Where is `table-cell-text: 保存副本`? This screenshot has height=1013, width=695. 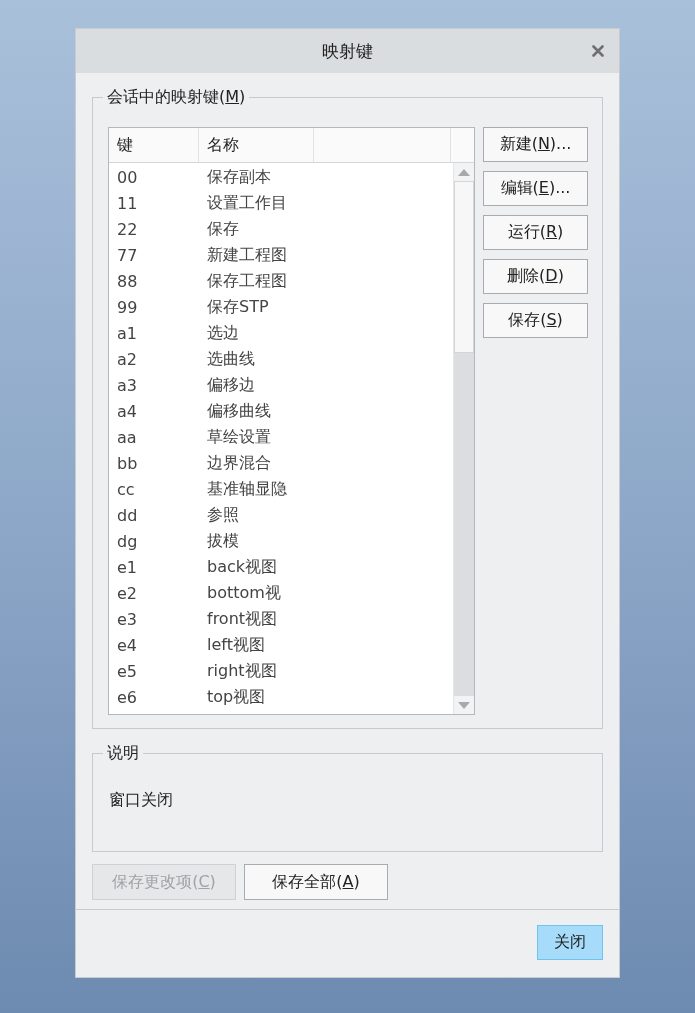
table-cell-text: 保存副本 is located at coordinates (239, 177).